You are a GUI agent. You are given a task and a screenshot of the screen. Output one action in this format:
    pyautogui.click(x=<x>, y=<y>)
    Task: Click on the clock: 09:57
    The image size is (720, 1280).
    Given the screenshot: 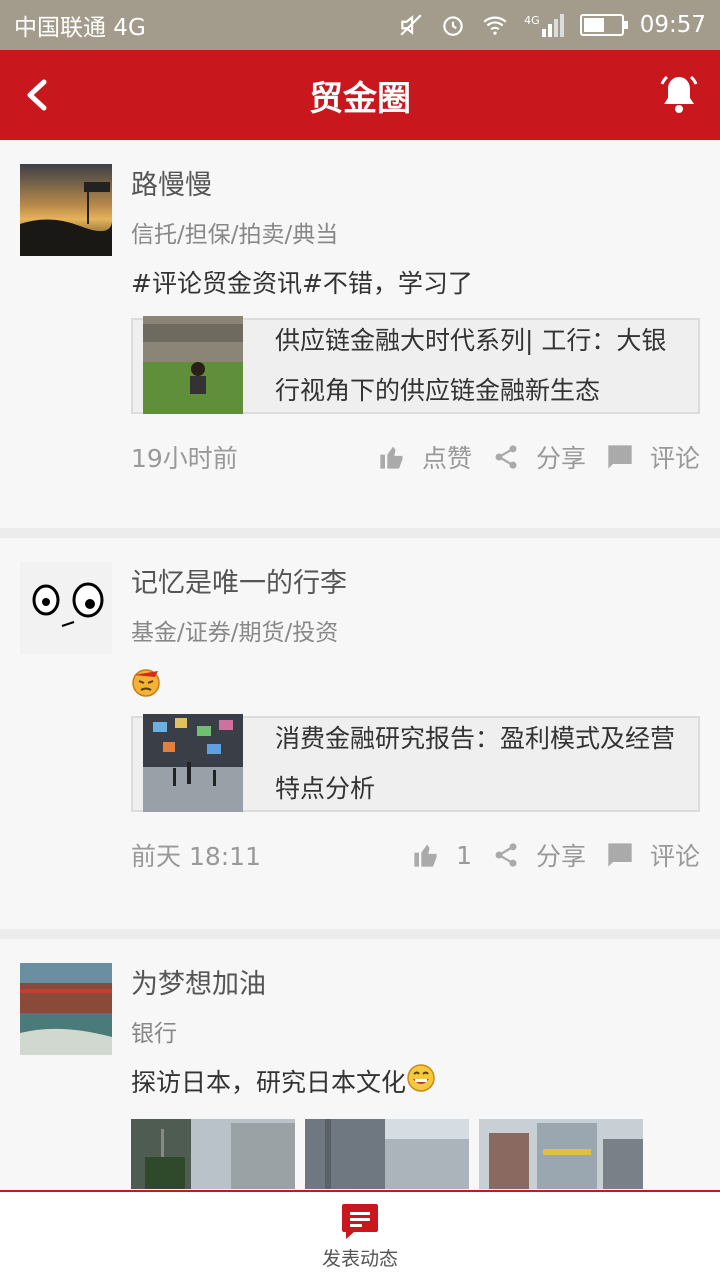 What is the action you would take?
    pyautogui.click(x=672, y=25)
    